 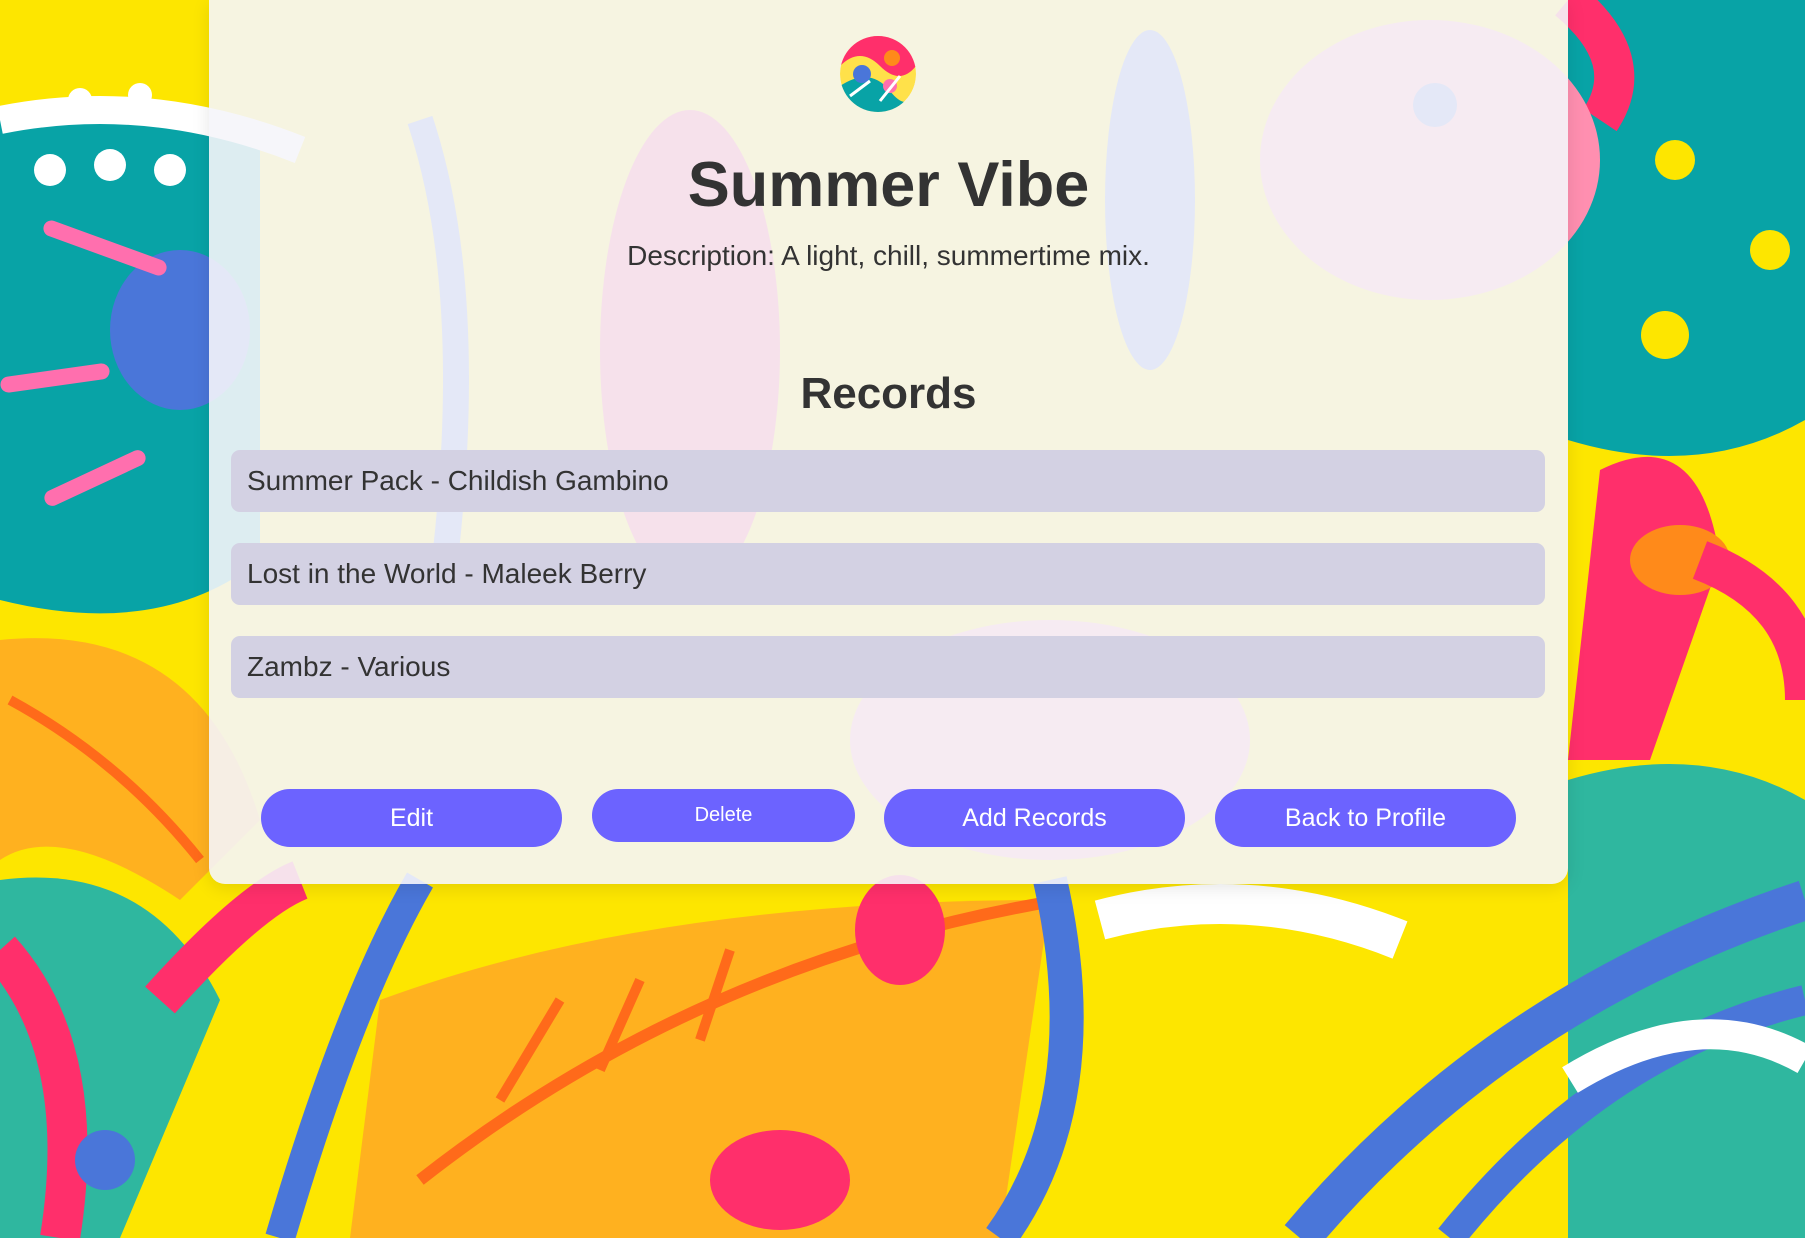 I want to click on edit-button: Edit, so click(x=411, y=818).